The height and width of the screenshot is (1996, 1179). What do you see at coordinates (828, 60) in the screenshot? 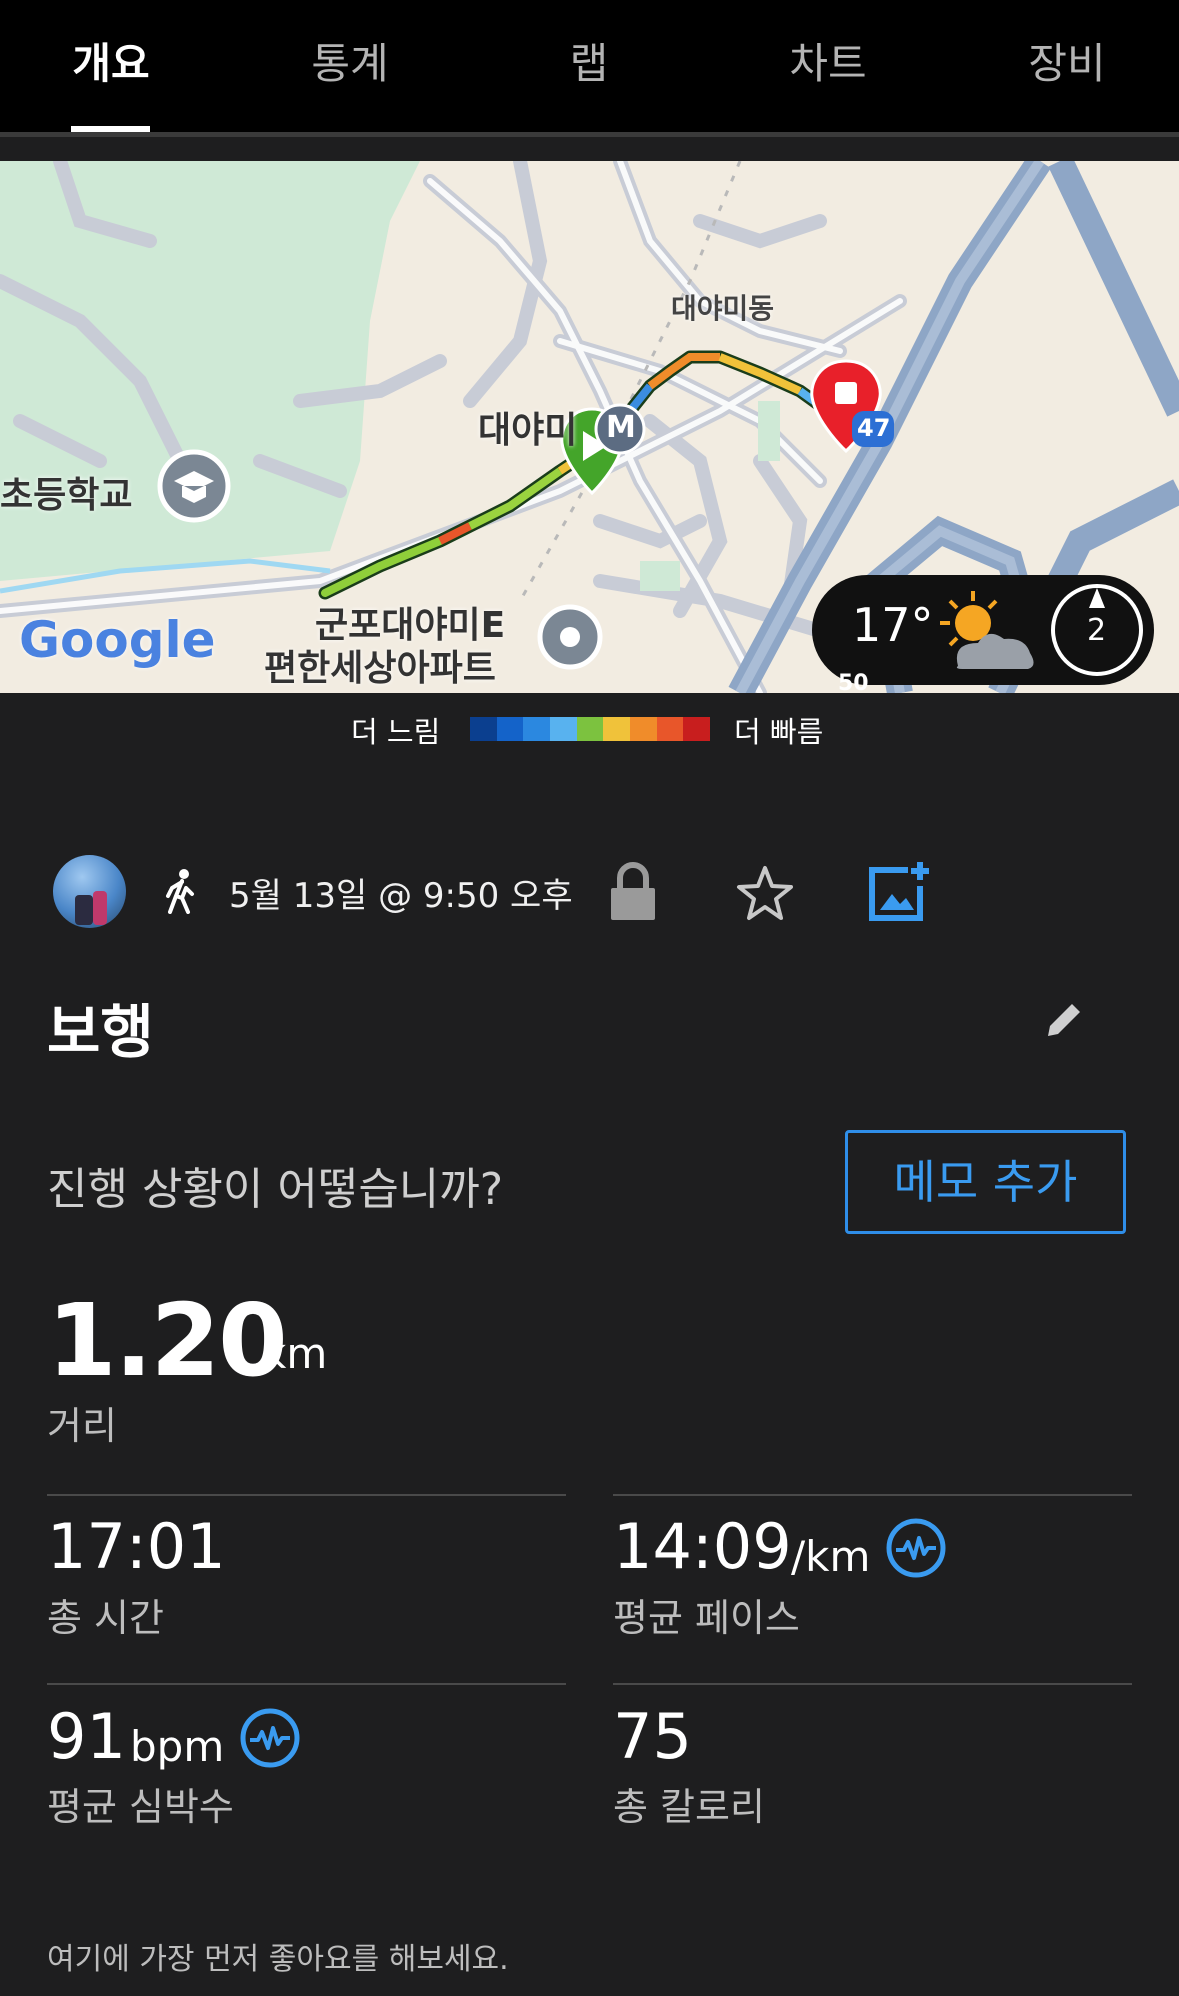
I see `tab-charts: 차트` at bounding box center [828, 60].